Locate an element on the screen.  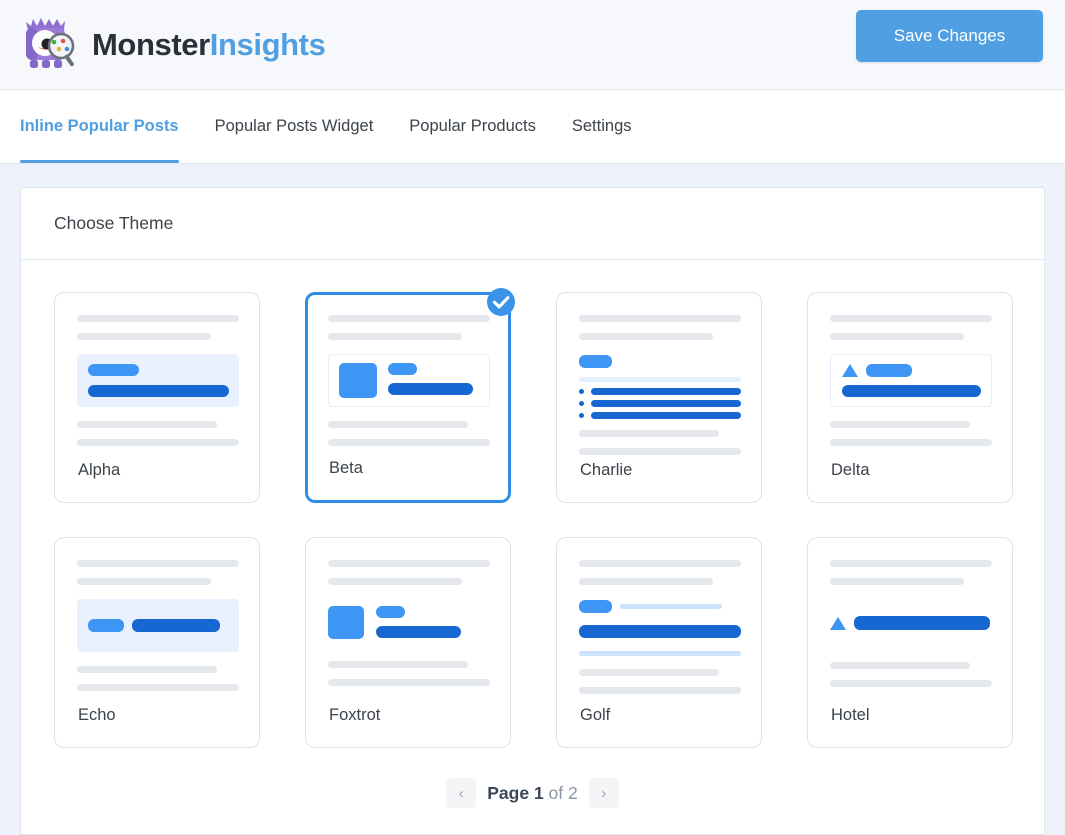
theme-name-hotel: Hotel is located at coordinates (850, 715).